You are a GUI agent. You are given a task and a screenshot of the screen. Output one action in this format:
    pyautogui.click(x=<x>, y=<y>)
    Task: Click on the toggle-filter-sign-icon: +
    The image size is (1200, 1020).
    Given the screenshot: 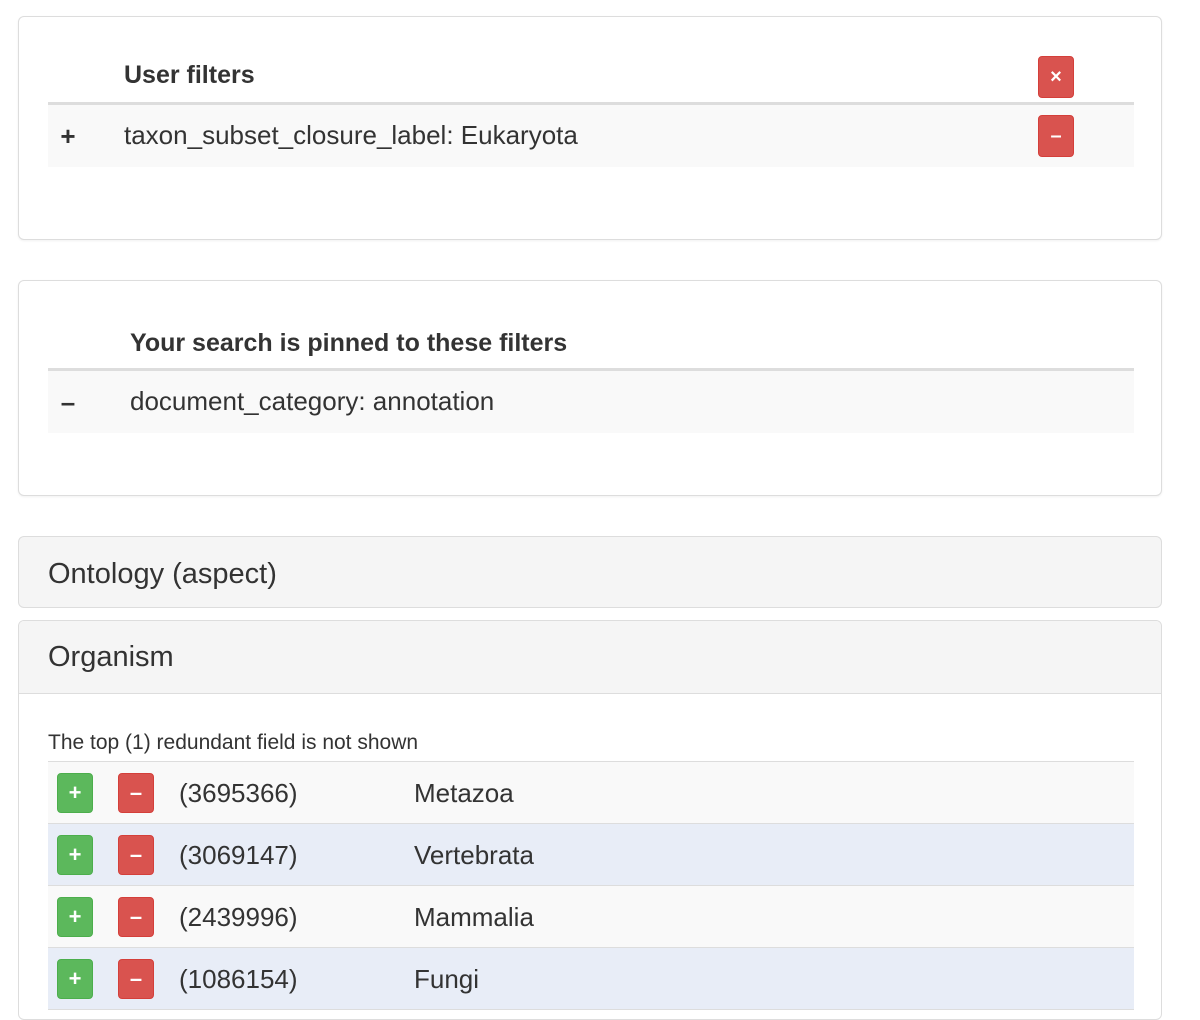 What is the action you would take?
    pyautogui.click(x=68, y=136)
    